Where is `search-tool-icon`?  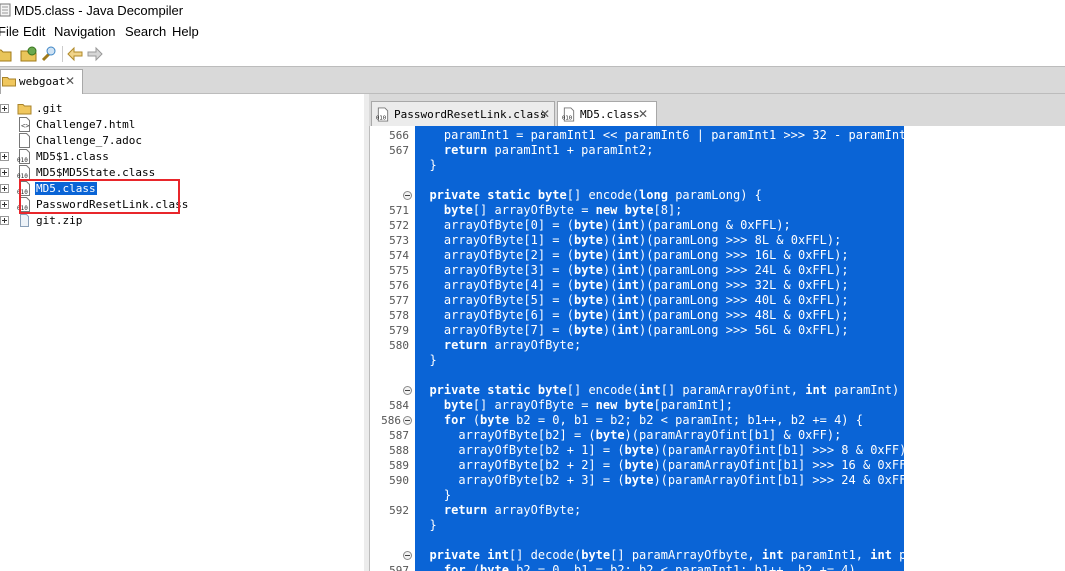 search-tool-icon is located at coordinates (49, 54).